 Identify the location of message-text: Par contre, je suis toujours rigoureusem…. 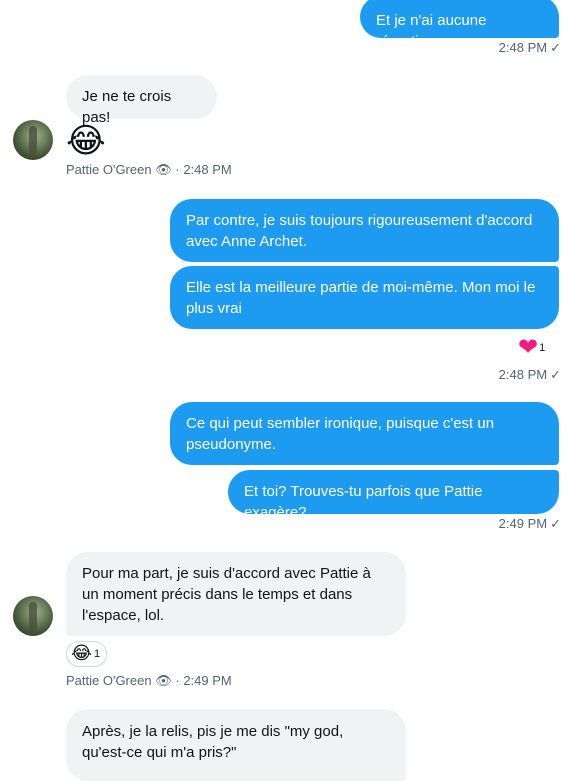
(359, 231).